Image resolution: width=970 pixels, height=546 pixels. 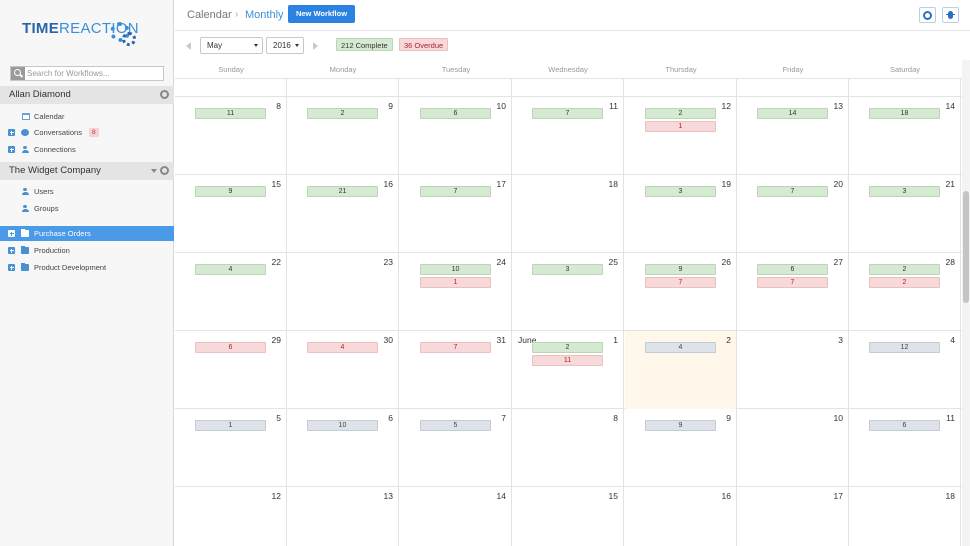 What do you see at coordinates (680, 347) in the screenshot?
I see `upcoming-workflow-chip: 4` at bounding box center [680, 347].